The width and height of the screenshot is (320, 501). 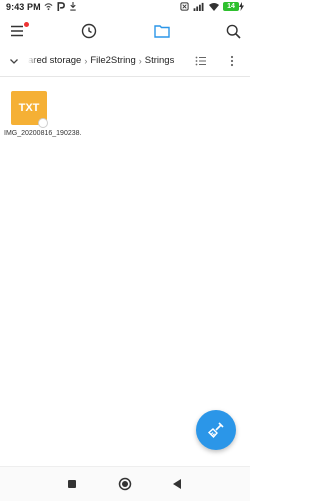 I want to click on file-item: TXT IMG_20200816_190238., so click(x=43, y=118).